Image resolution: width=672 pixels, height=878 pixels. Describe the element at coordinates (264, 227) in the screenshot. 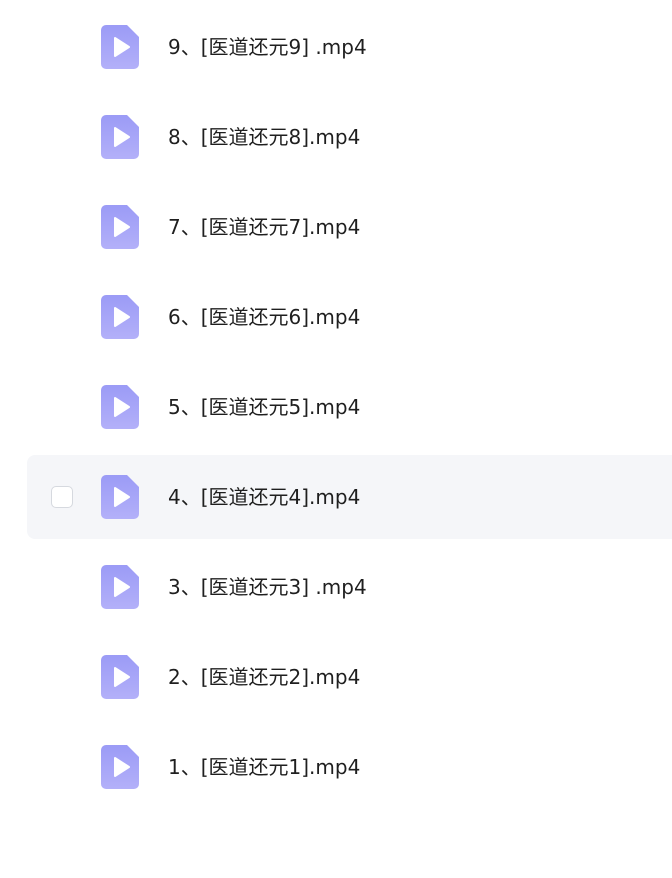

I see `file-name: 7、[医道还元7].mp4` at that location.